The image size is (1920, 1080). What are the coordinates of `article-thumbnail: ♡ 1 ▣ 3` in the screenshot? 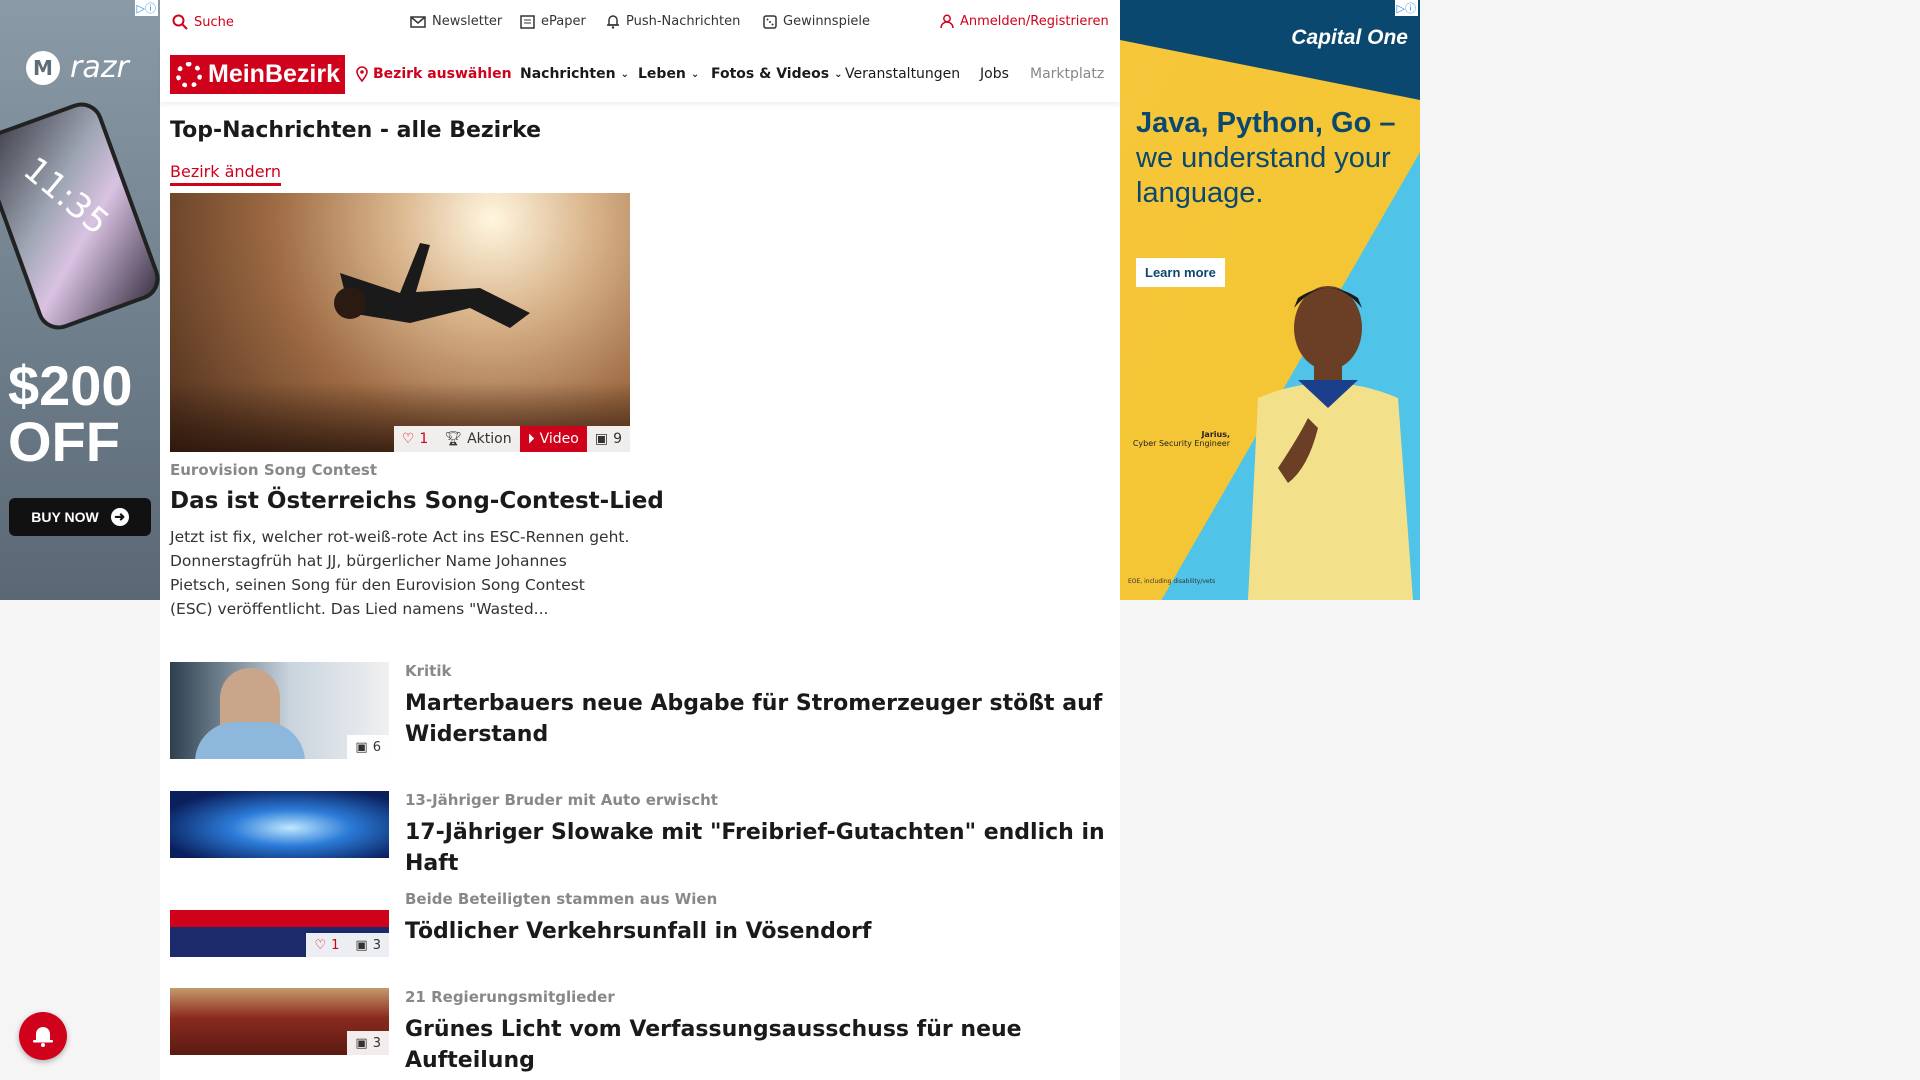 It's located at (279, 923).